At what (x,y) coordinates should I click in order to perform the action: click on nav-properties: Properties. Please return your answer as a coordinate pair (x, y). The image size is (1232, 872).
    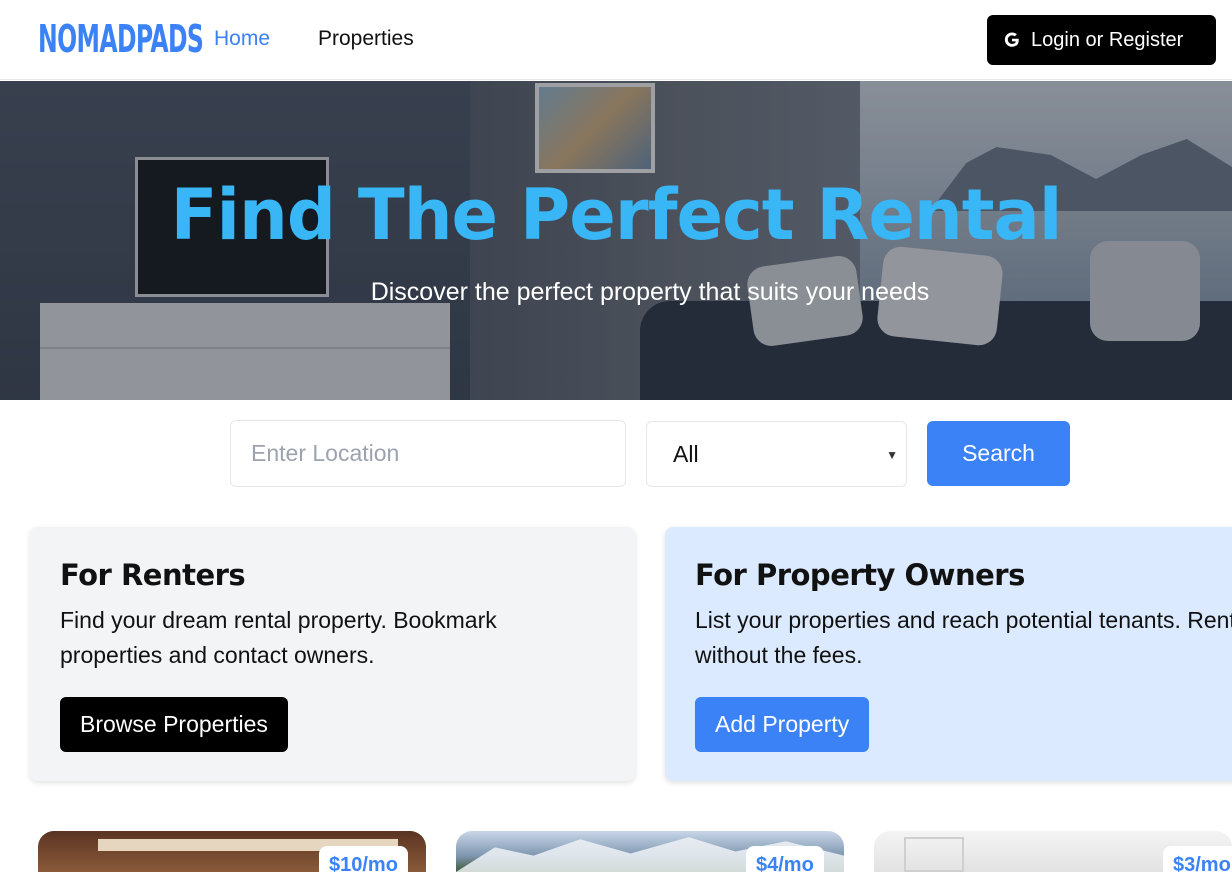
    Looking at the image, I should click on (366, 39).